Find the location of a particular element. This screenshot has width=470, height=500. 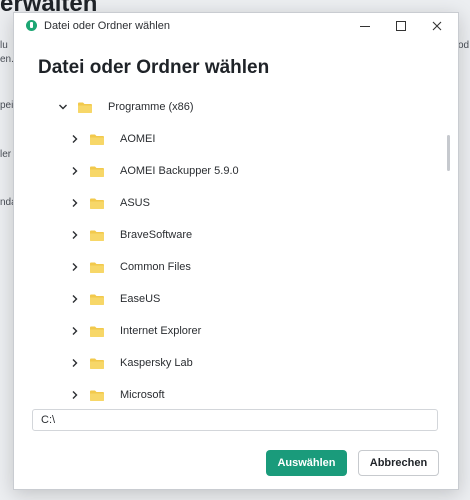

tree-item-label: Common Files is located at coordinates (155, 267).